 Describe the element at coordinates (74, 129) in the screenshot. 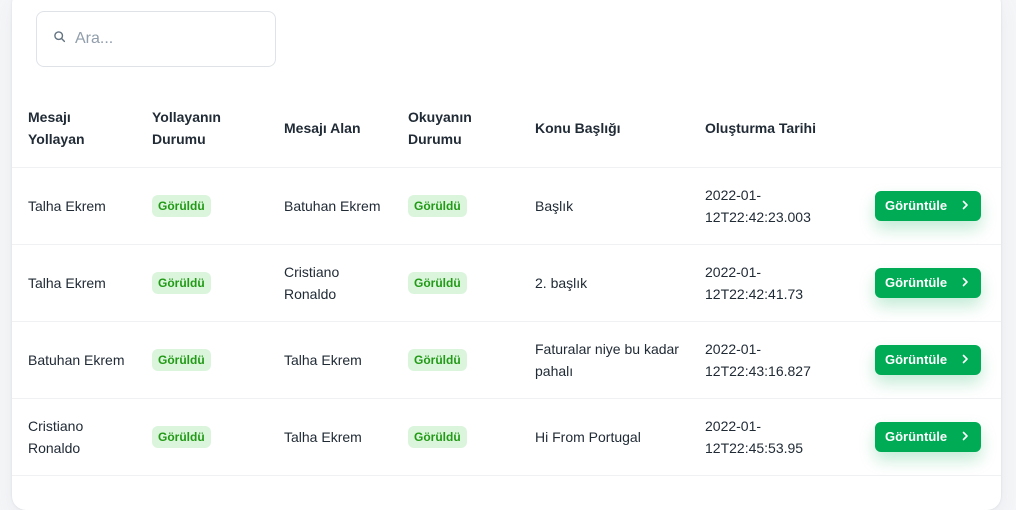

I see `header-sender: Mesajı Yollayan` at that location.